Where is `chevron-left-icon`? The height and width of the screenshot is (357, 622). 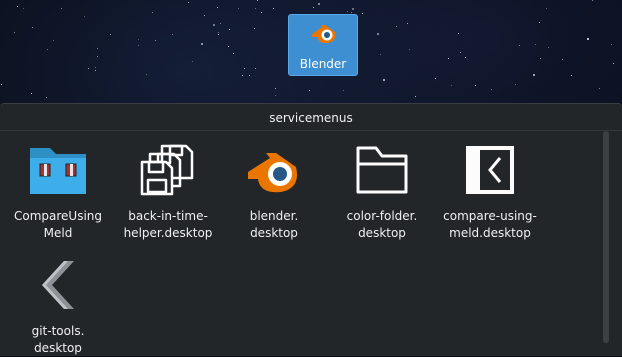
chevron-left-icon is located at coordinates (58, 285).